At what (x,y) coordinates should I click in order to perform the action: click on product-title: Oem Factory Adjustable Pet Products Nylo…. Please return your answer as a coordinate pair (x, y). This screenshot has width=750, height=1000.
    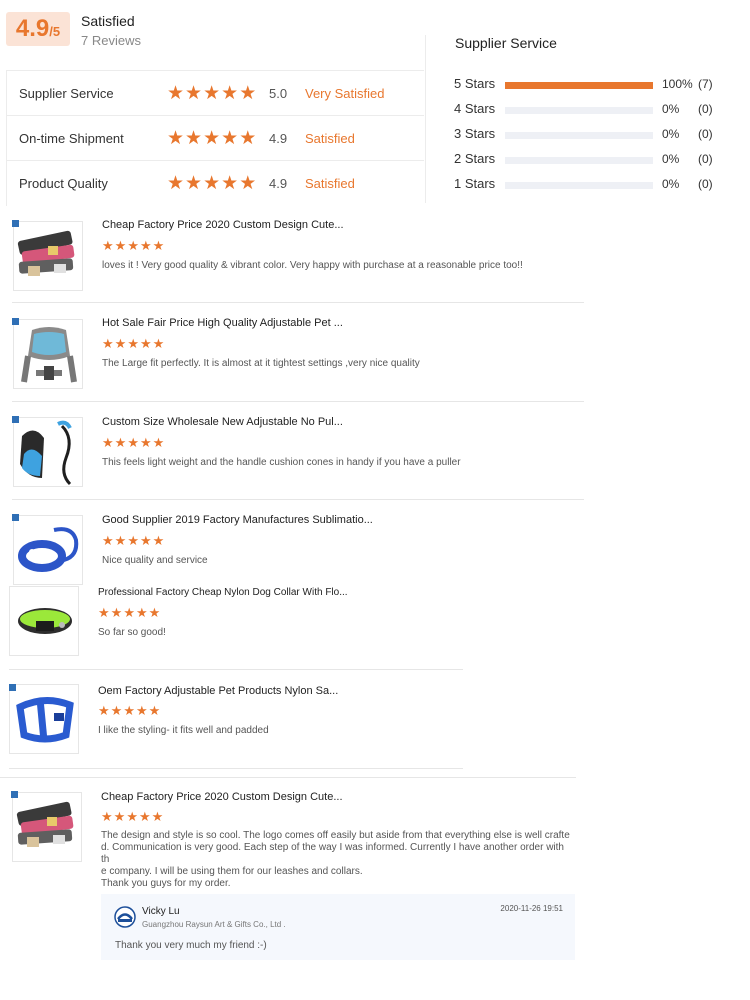
    Looking at the image, I should click on (218, 691).